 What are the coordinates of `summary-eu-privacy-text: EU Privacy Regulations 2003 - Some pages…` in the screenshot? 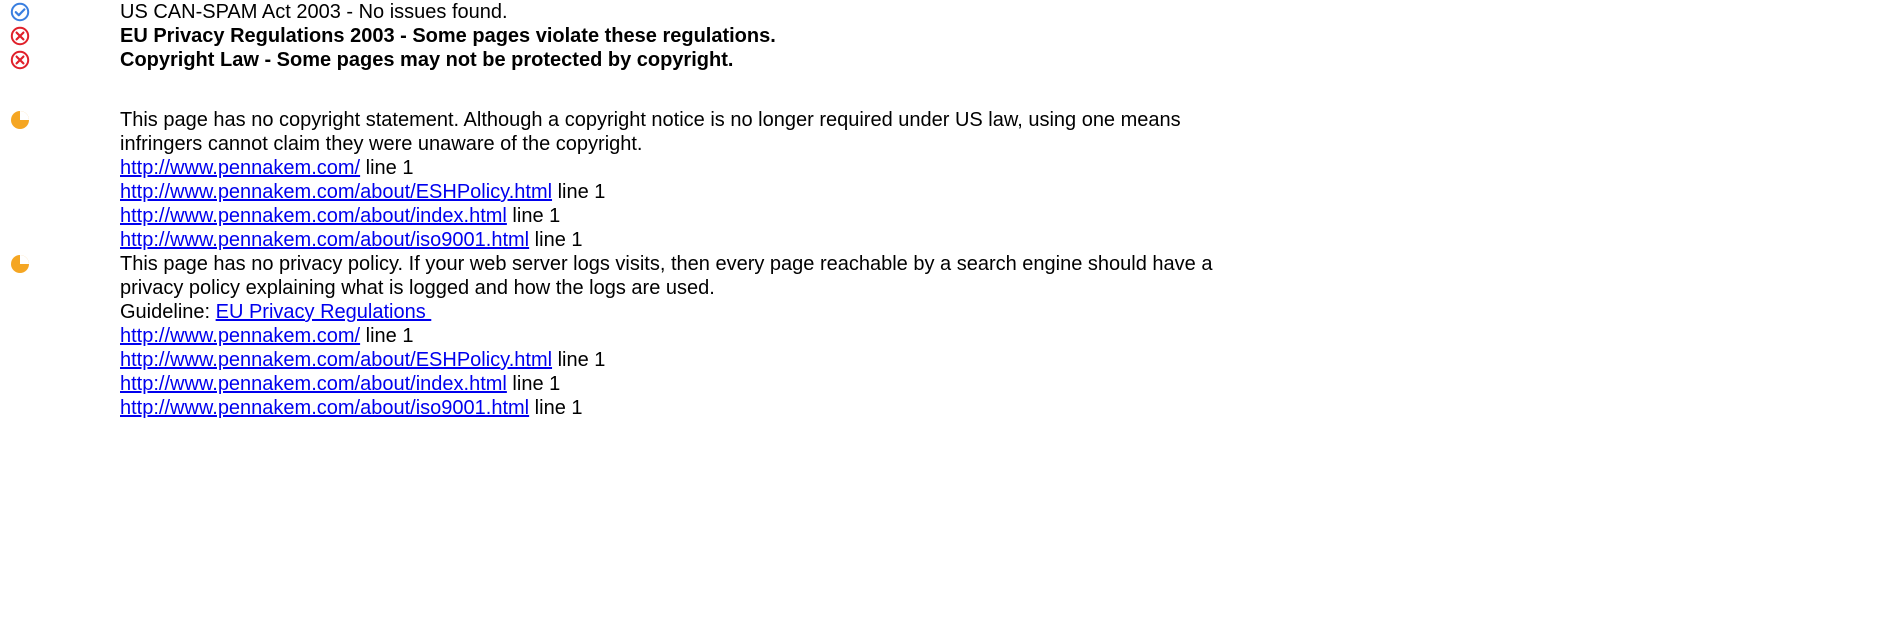 It's located at (448, 36).